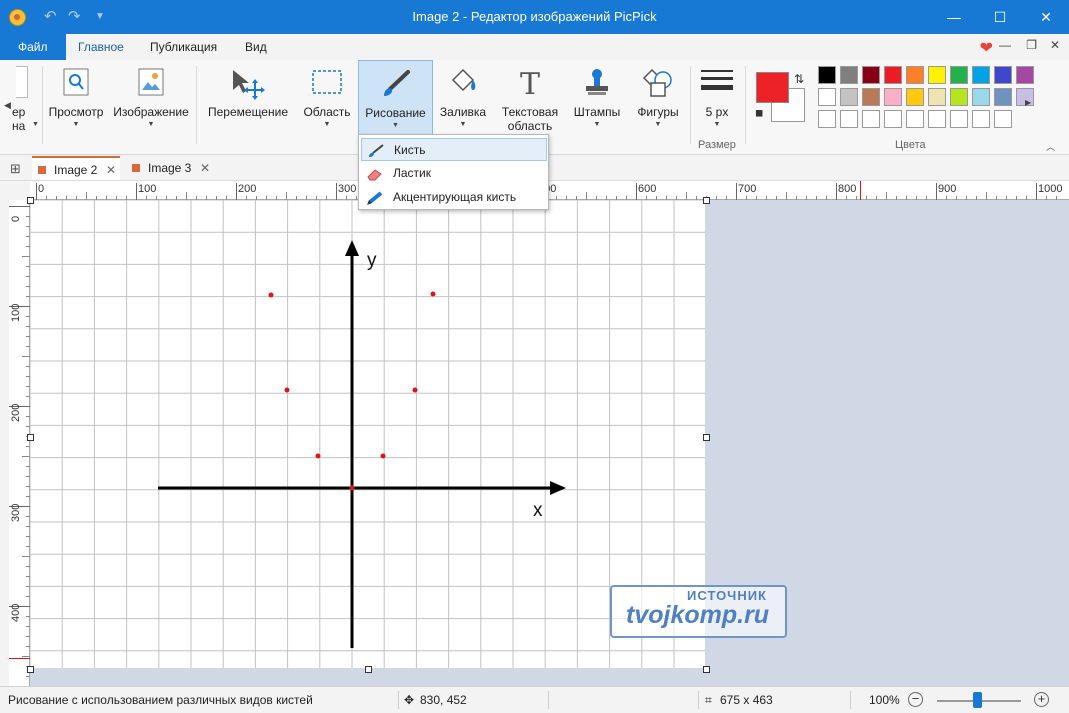 The width and height of the screenshot is (1069, 713). Describe the element at coordinates (746, 700) in the screenshot. I see `image-size: 675 x 463` at that location.